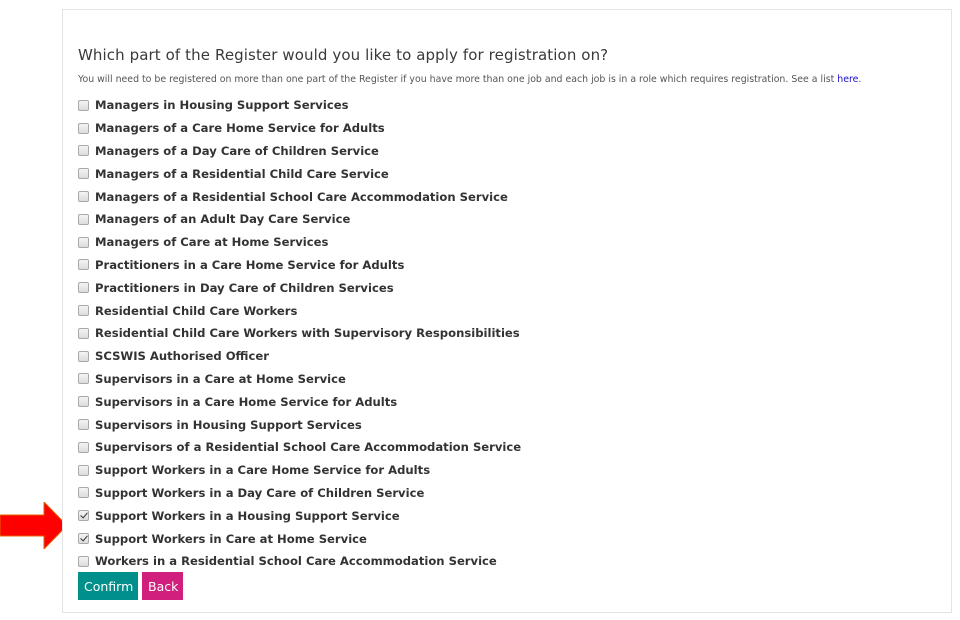  I want to click on option-label: SCSWIS Authorised Officer, so click(182, 356).